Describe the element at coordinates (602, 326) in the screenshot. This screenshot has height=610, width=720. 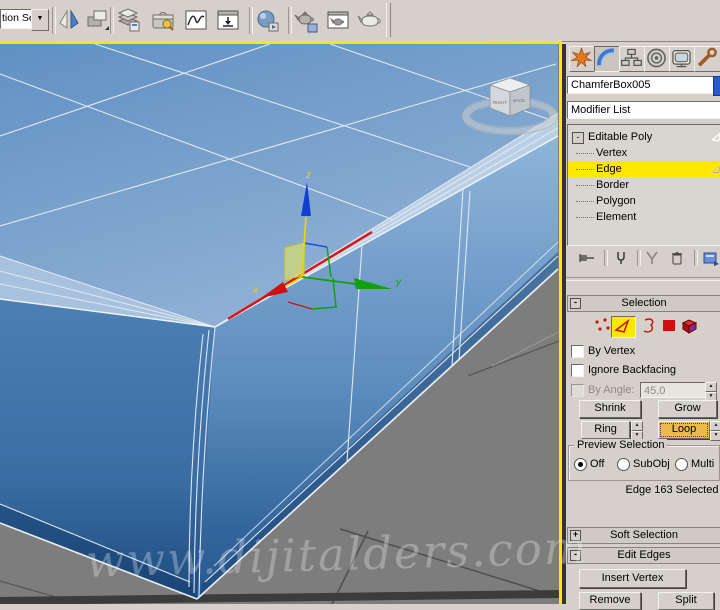
I see `vertex-subobject-icon` at that location.